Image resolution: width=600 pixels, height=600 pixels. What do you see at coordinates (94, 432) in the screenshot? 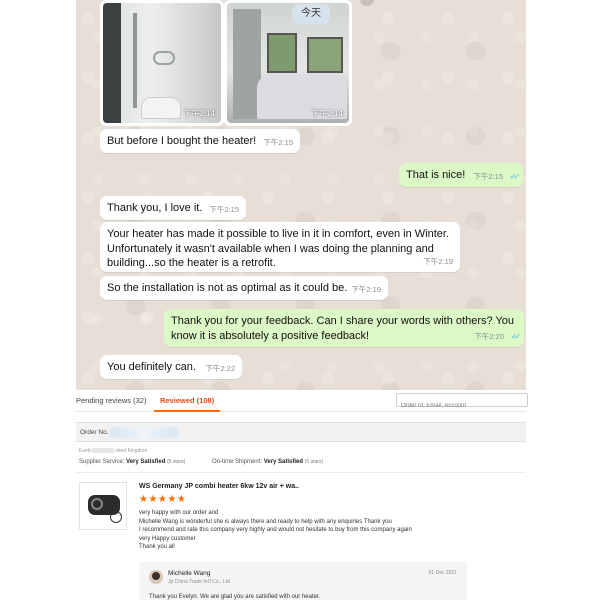
I see `order-number-label: Order No.` at bounding box center [94, 432].